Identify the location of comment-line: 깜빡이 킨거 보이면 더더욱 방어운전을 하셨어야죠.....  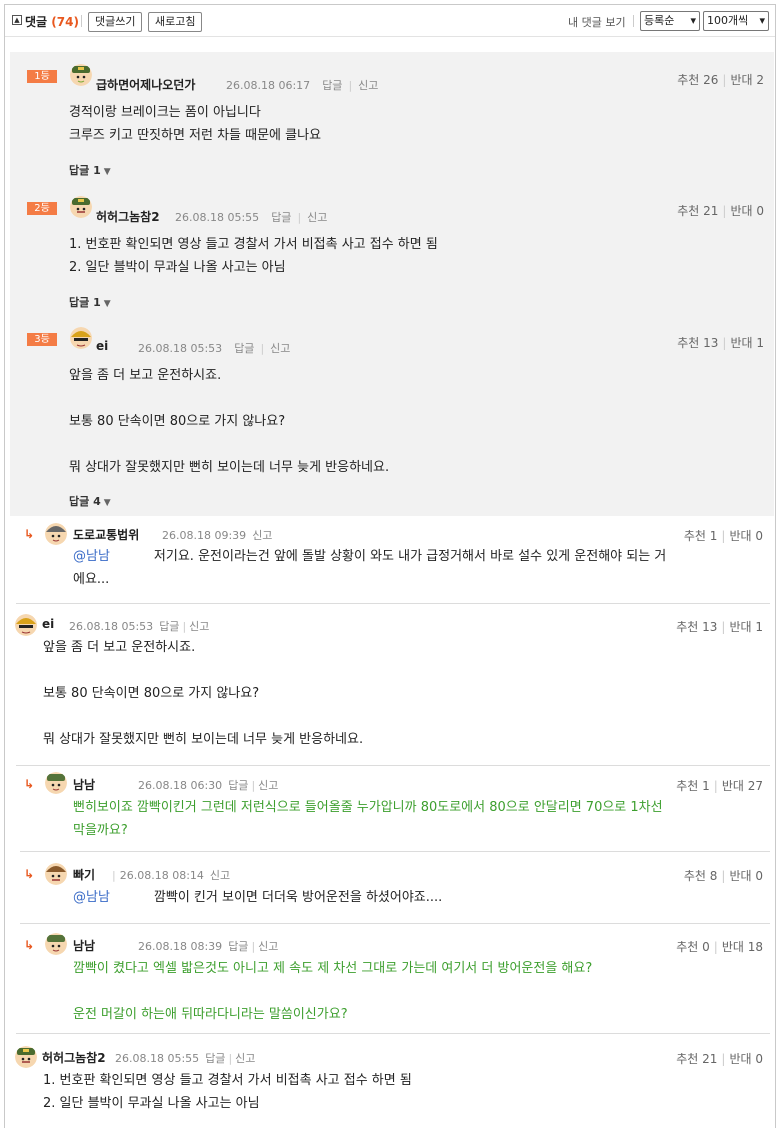
(298, 897).